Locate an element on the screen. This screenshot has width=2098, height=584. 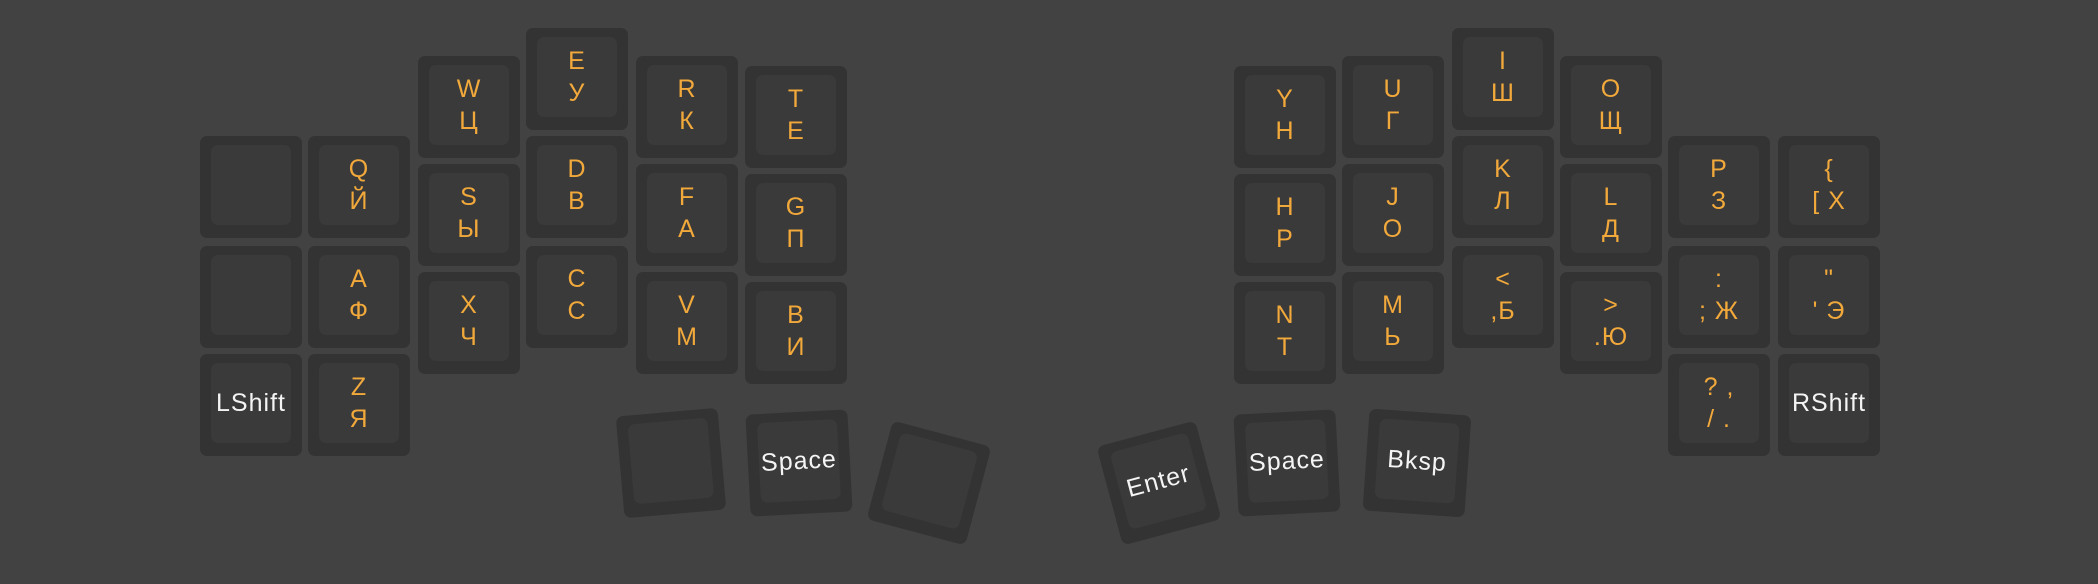
keycap: ZЯ is located at coordinates (359, 403).